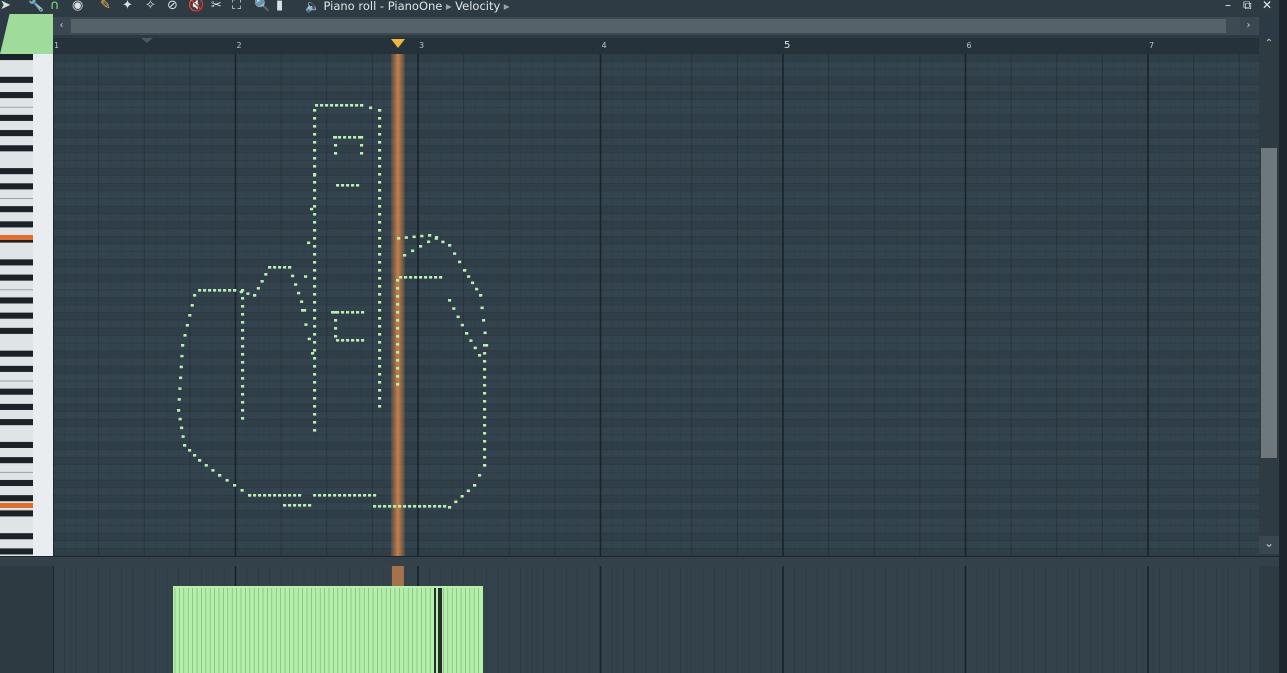 The width and height of the screenshot is (1287, 673). Describe the element at coordinates (1269, 46) in the screenshot. I see `scroll-up-button: ⌃` at that location.